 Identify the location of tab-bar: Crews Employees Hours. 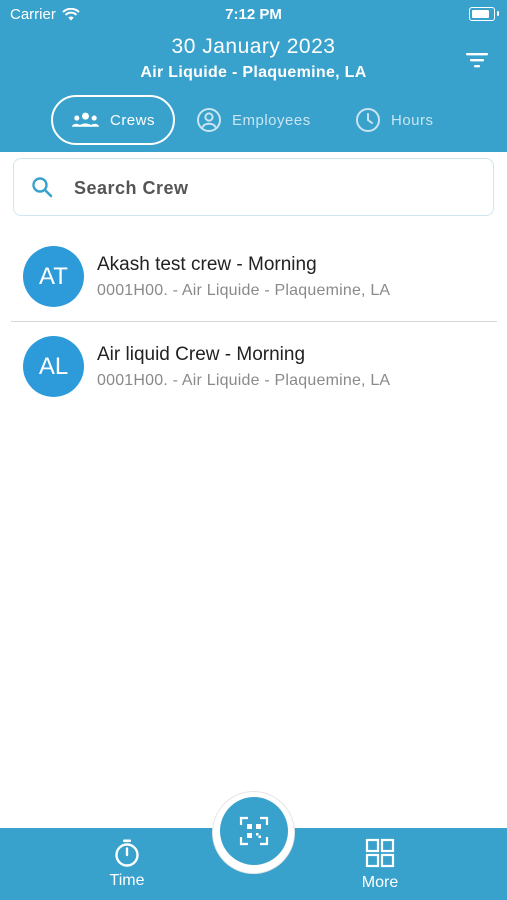
(253, 121).